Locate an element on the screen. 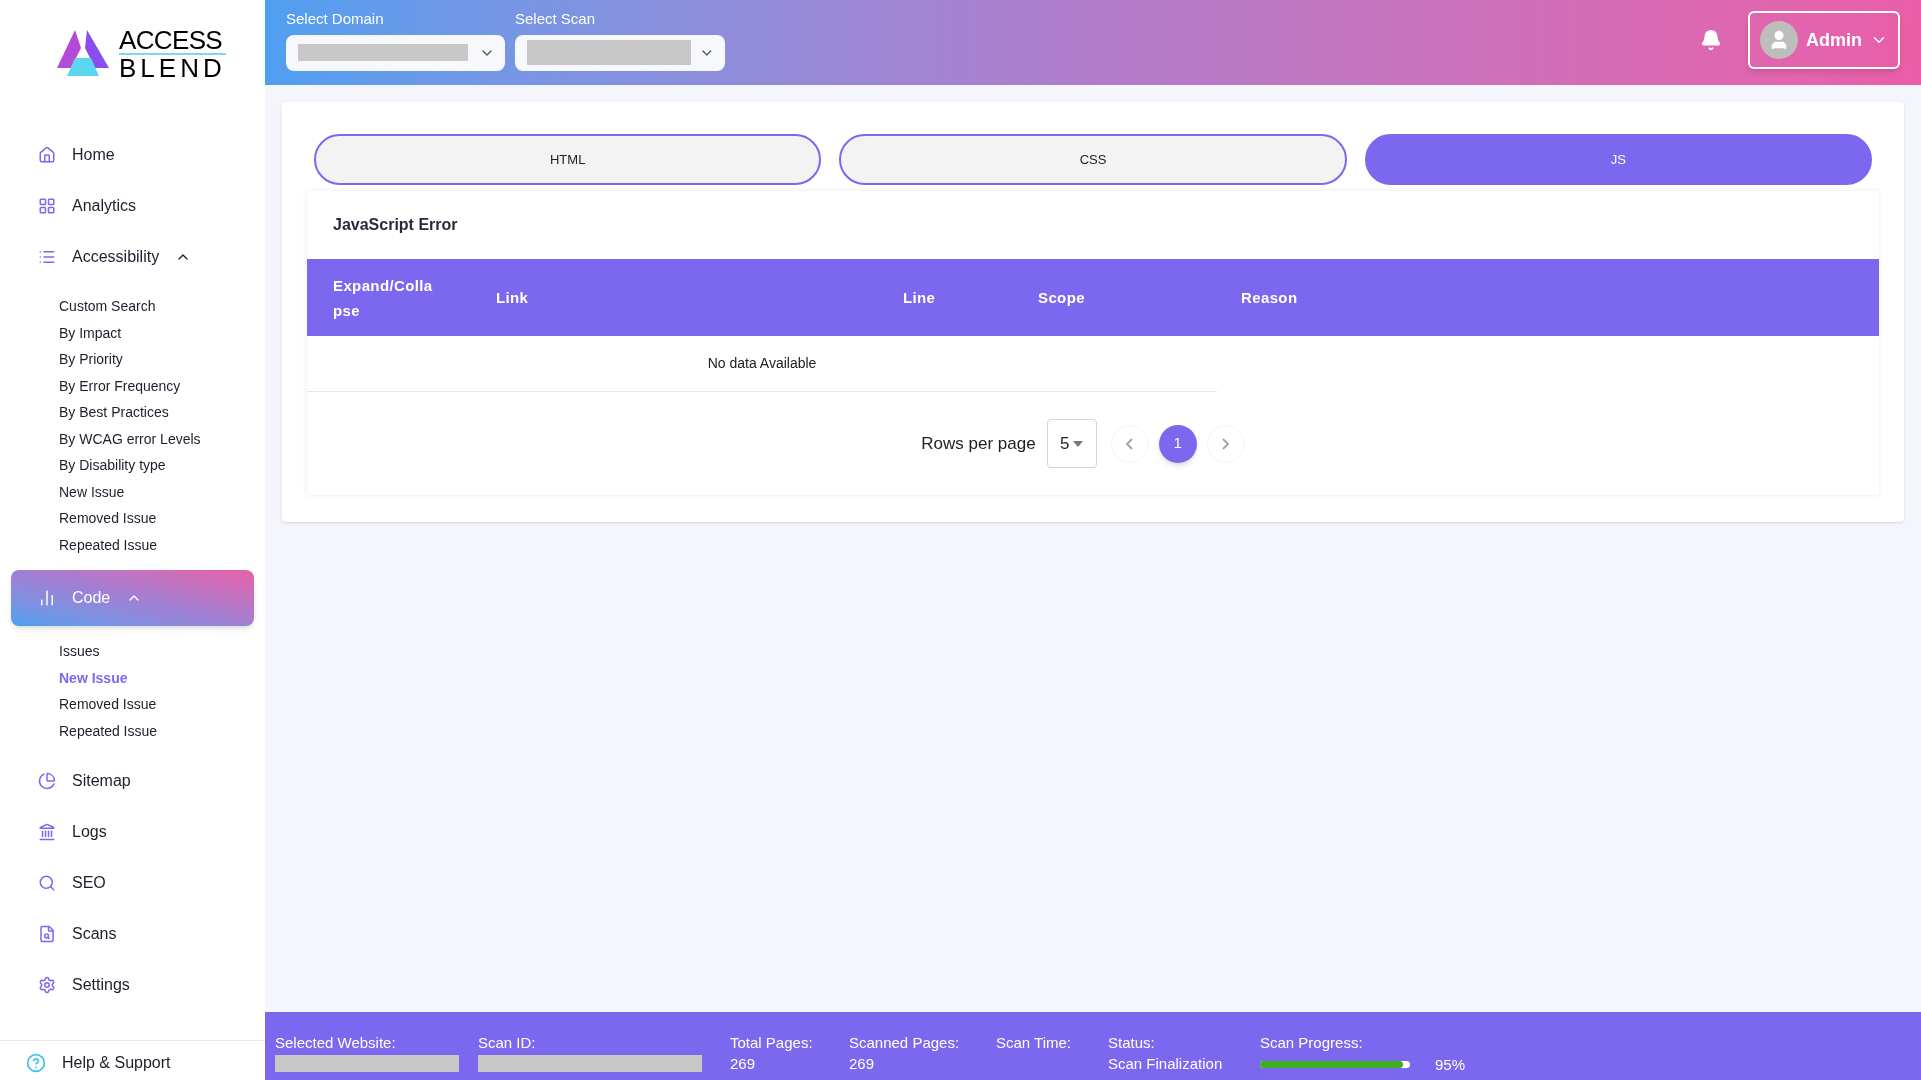  nav-subitem: By Disability type is located at coordinates (162, 465).